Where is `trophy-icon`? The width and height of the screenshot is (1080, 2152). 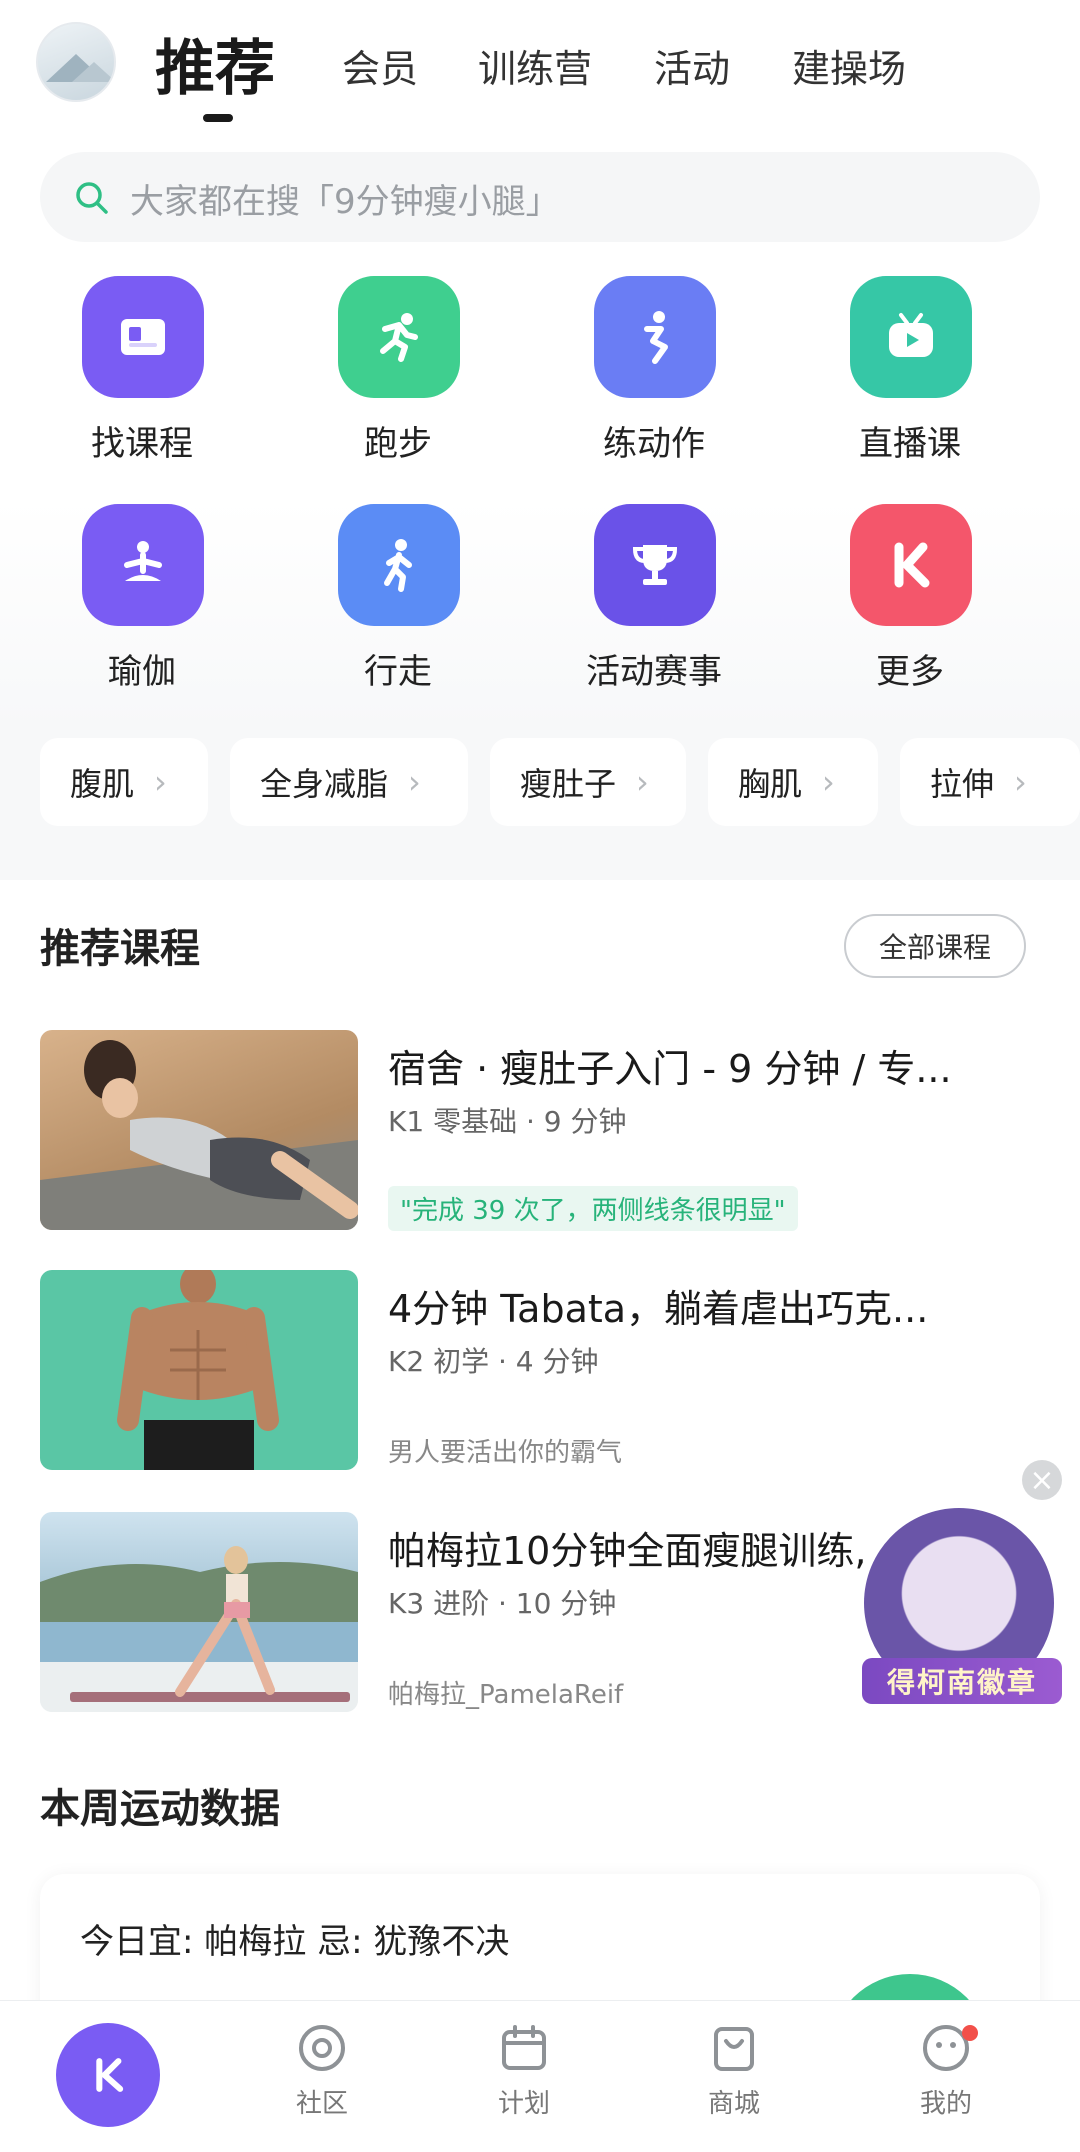
trophy-icon is located at coordinates (655, 565).